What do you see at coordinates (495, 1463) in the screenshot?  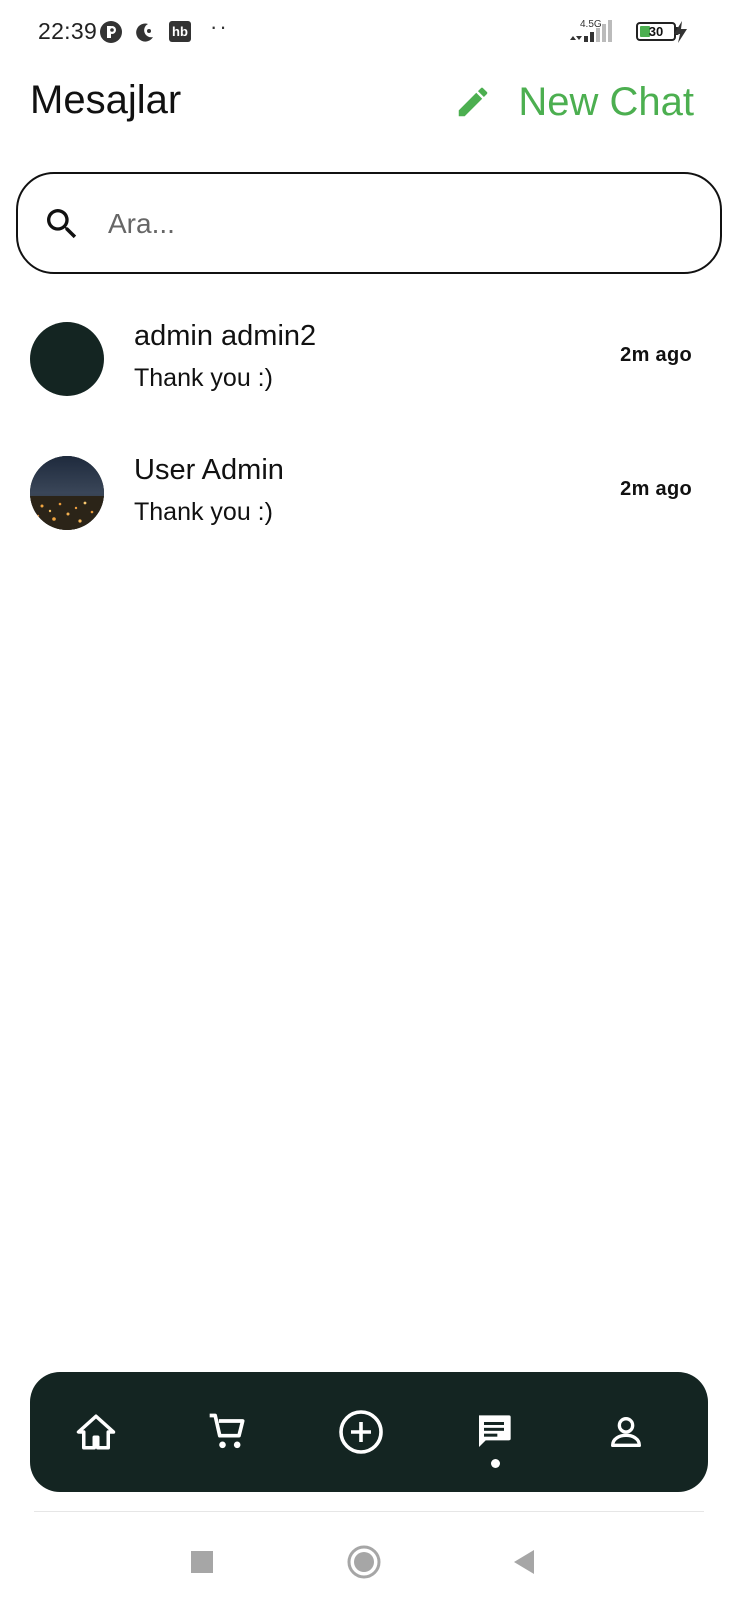 I see `active-indicator-dot` at bounding box center [495, 1463].